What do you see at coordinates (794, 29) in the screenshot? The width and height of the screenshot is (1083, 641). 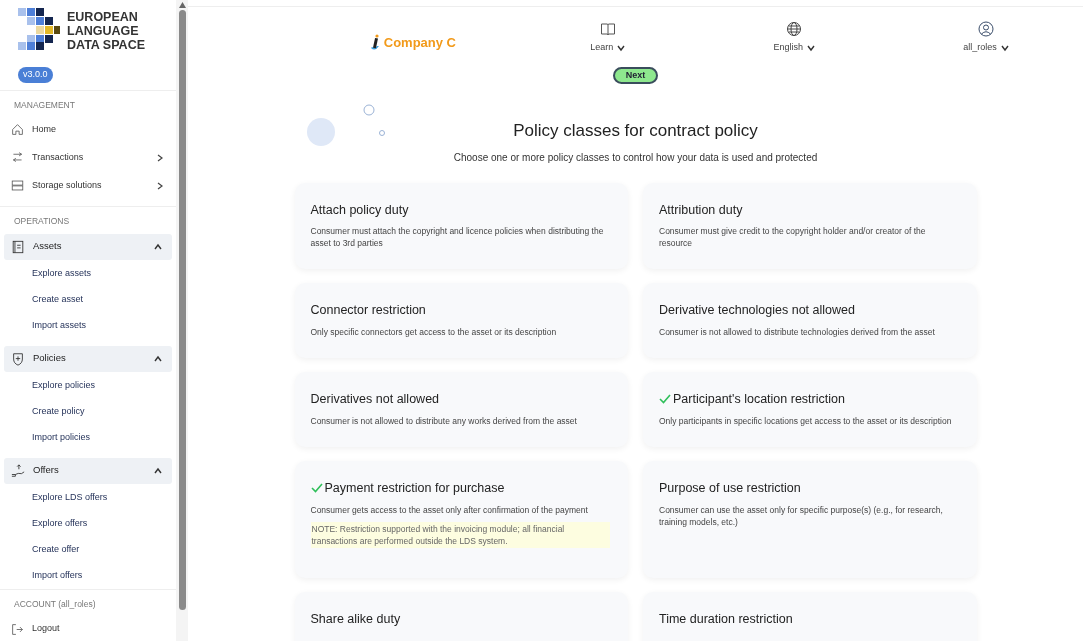 I see `globe-icon` at bounding box center [794, 29].